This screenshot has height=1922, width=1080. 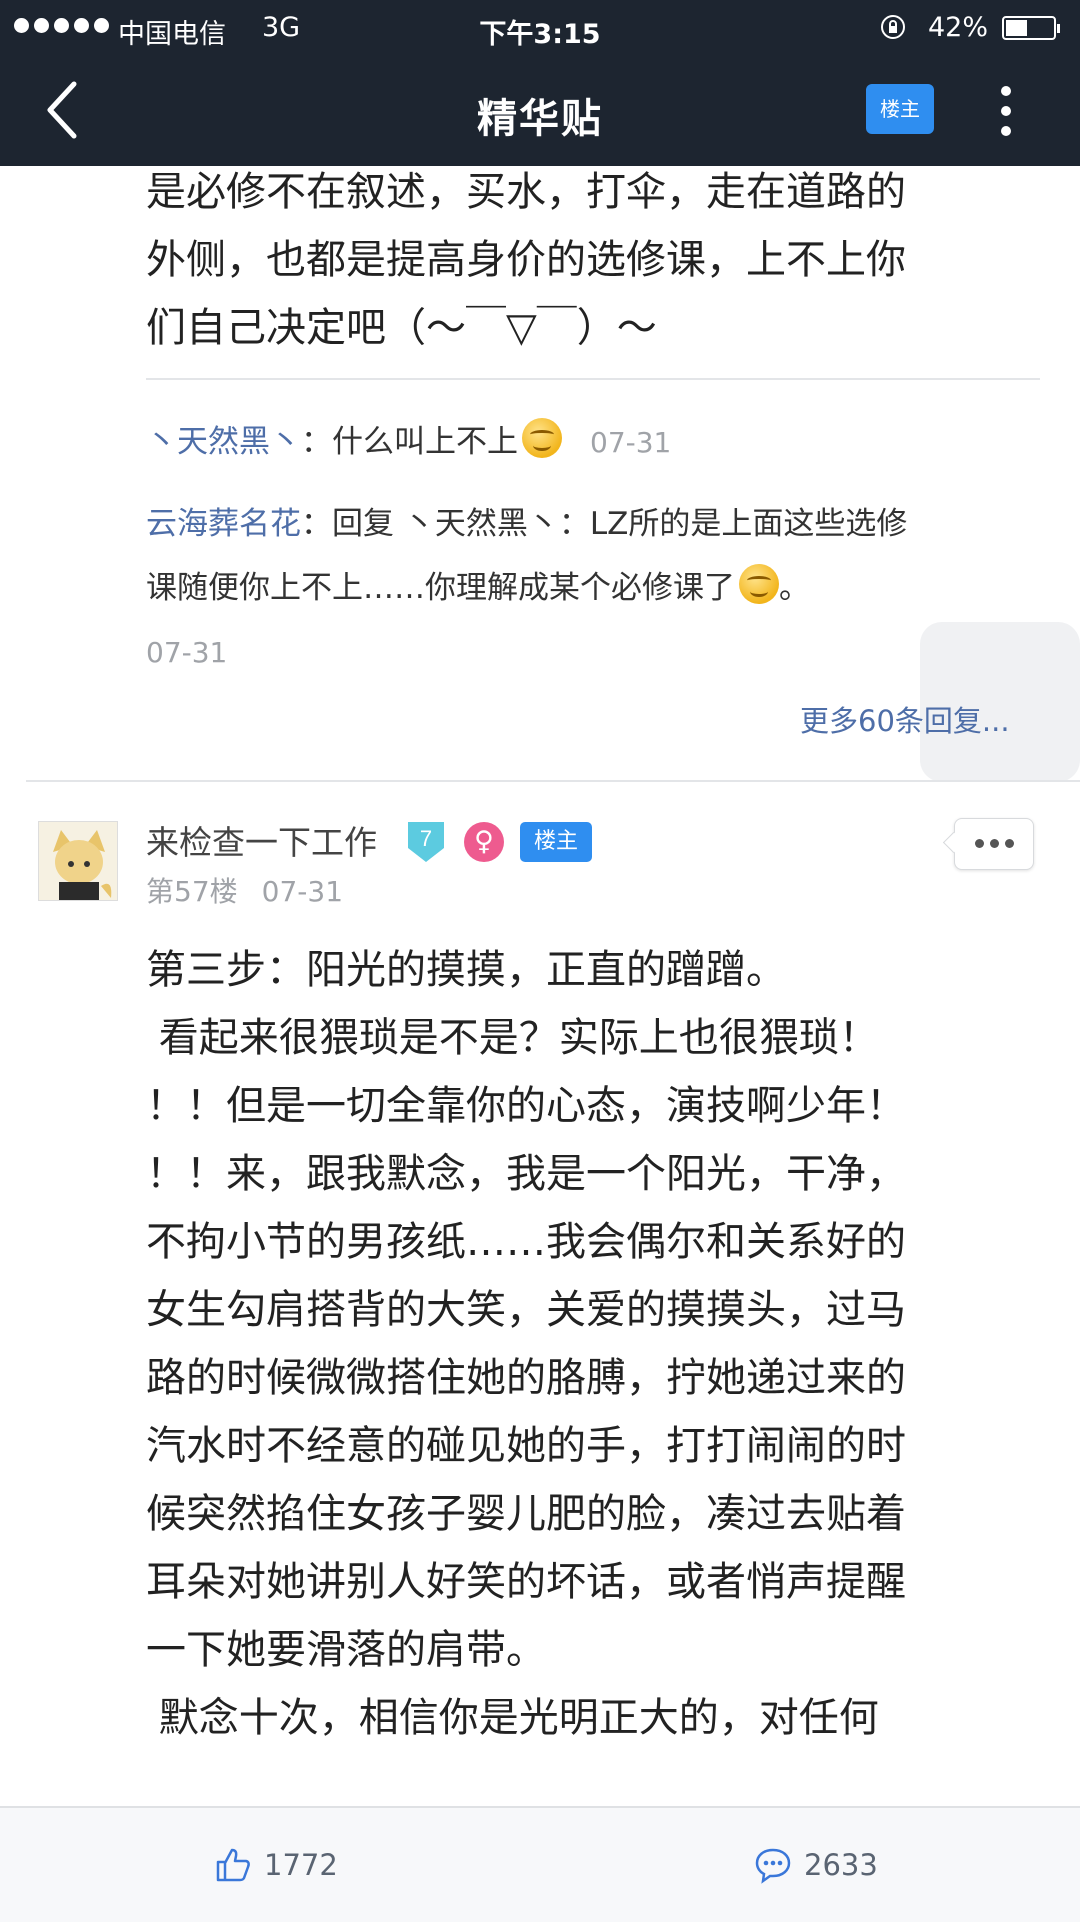 What do you see at coordinates (440, 588) in the screenshot?
I see `reply-text: 课随便你上不上……你理解成某个必修课了` at bounding box center [440, 588].